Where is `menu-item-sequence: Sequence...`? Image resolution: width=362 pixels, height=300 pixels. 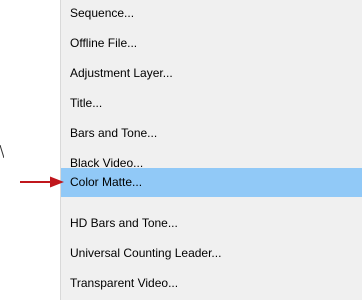
menu-item-sequence: Sequence... is located at coordinates (211, 13).